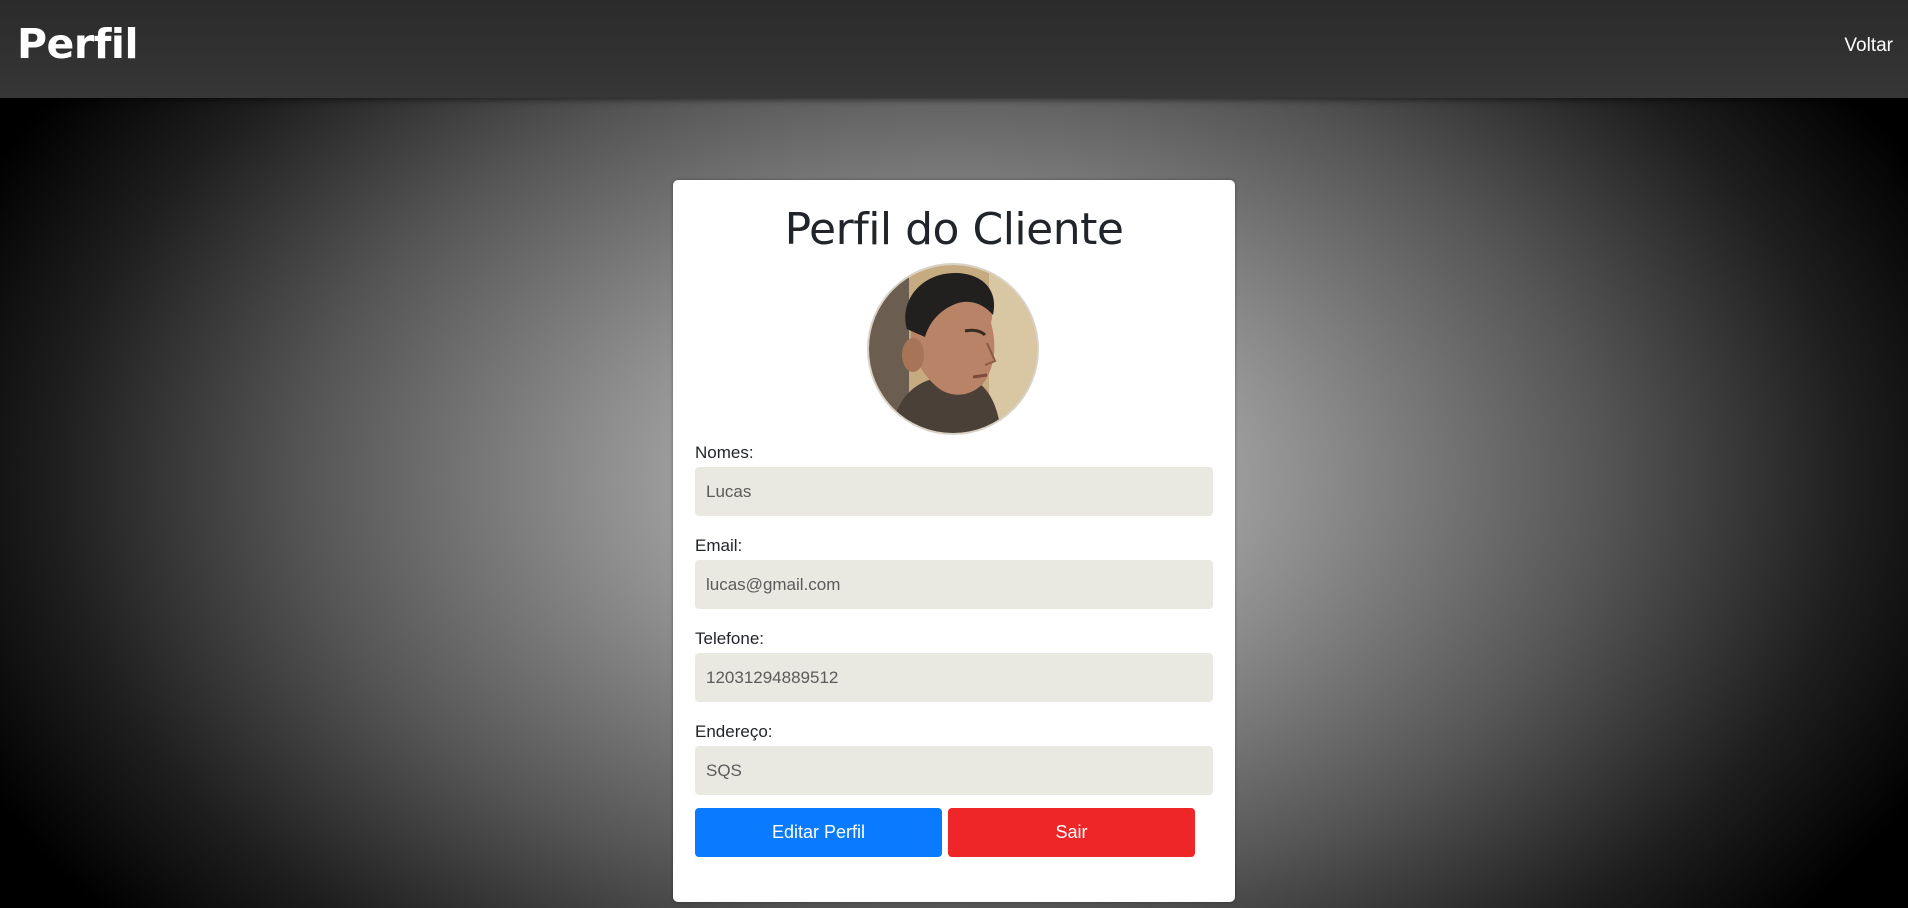 This screenshot has height=908, width=1908. What do you see at coordinates (954, 49) in the screenshot?
I see `top-navbar: Perfil Voltar` at bounding box center [954, 49].